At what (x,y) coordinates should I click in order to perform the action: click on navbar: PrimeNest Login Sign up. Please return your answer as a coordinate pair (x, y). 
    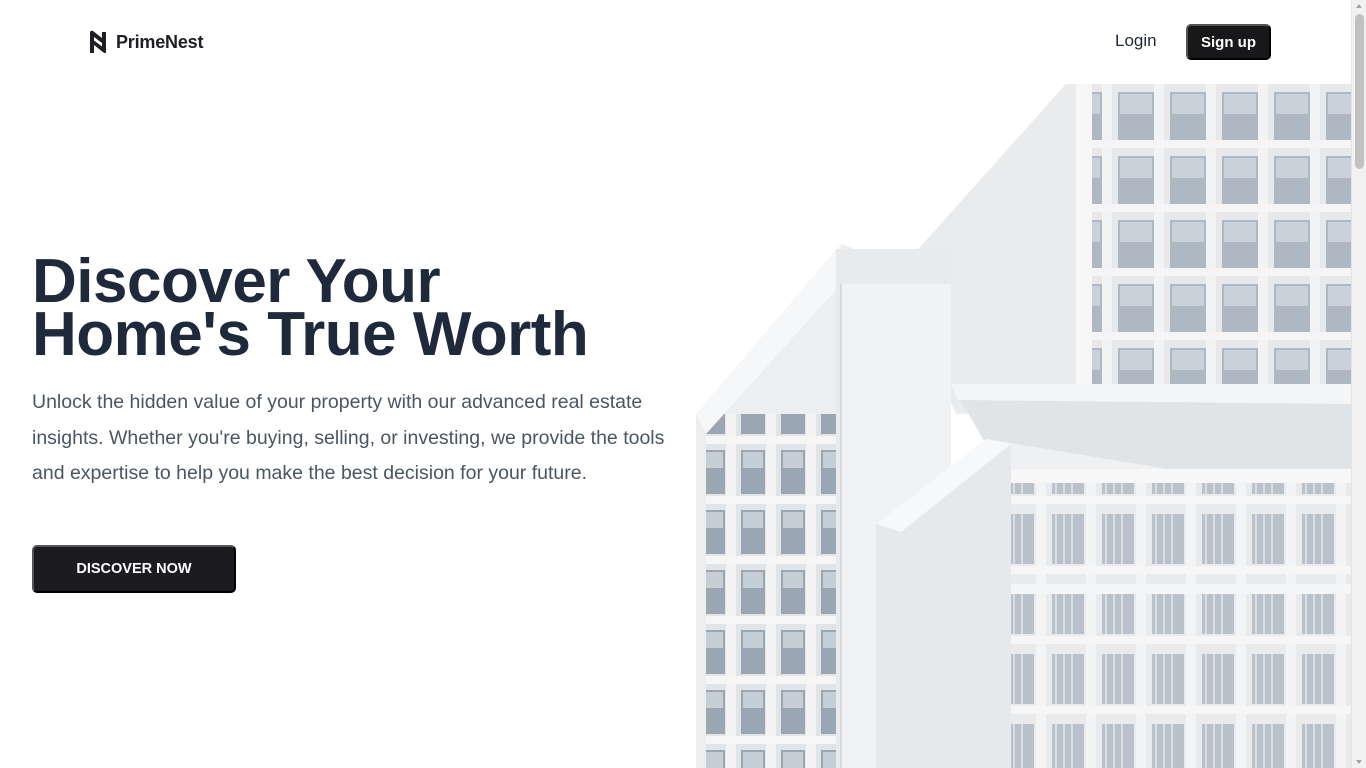
    Looking at the image, I should click on (675, 42).